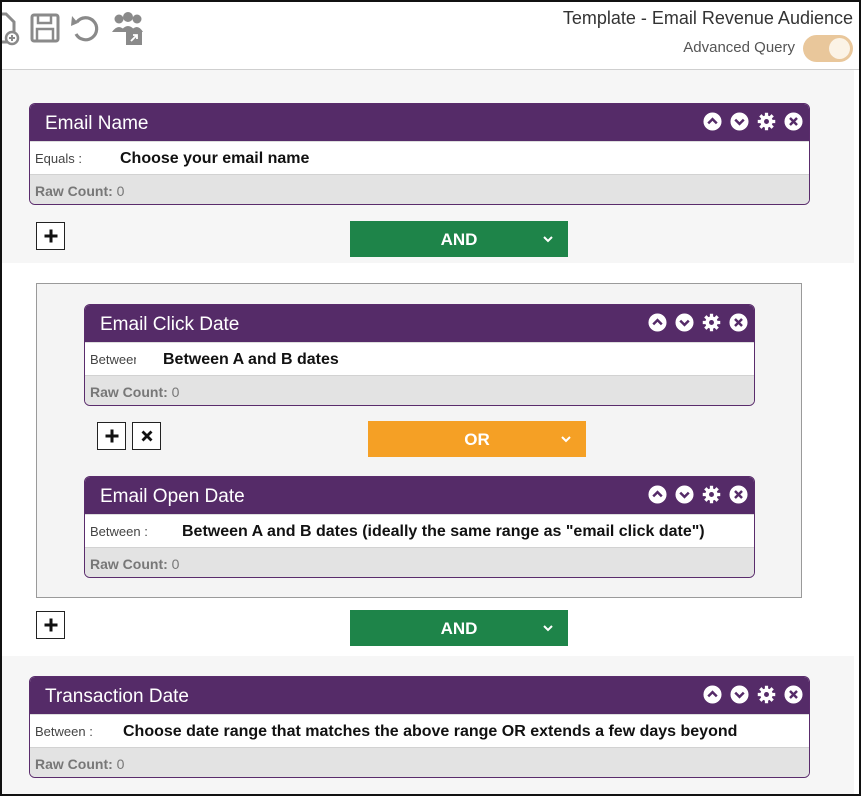 The image size is (861, 796). I want to click on operator-label: OR, so click(477, 439).